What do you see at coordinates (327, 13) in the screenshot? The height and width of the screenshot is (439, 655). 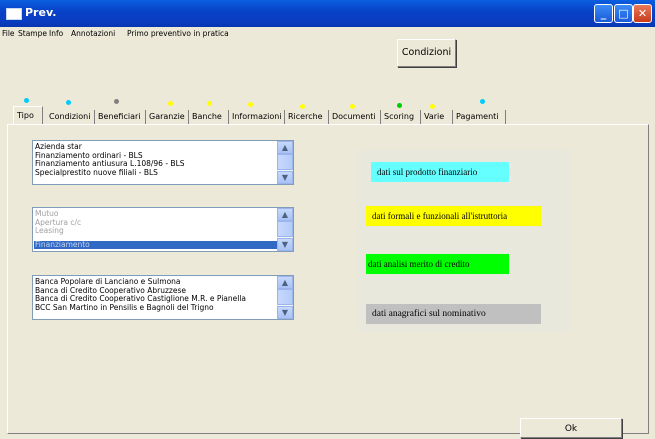 I see `title-bar: Prev. _ □ ✕` at bounding box center [327, 13].